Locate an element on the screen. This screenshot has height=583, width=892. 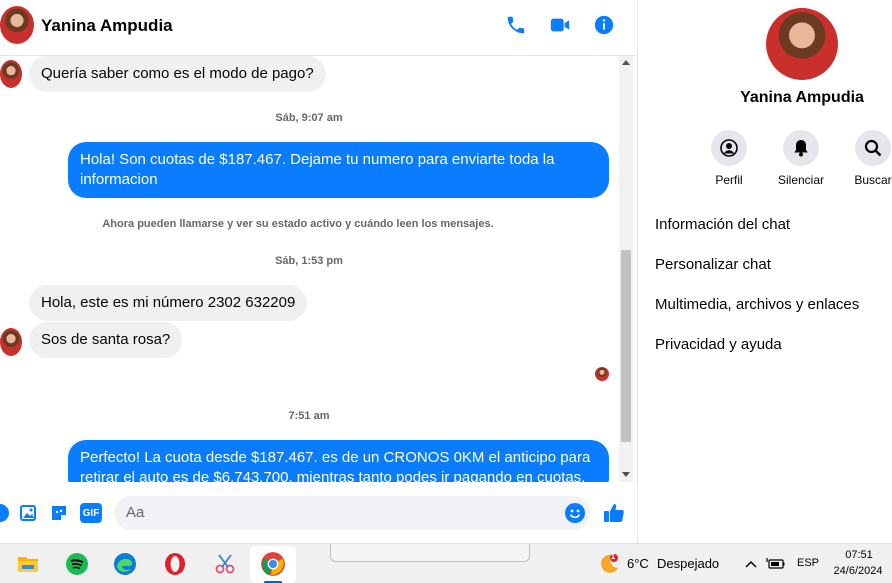
search-action-label: Buscar is located at coordinates (873, 180).